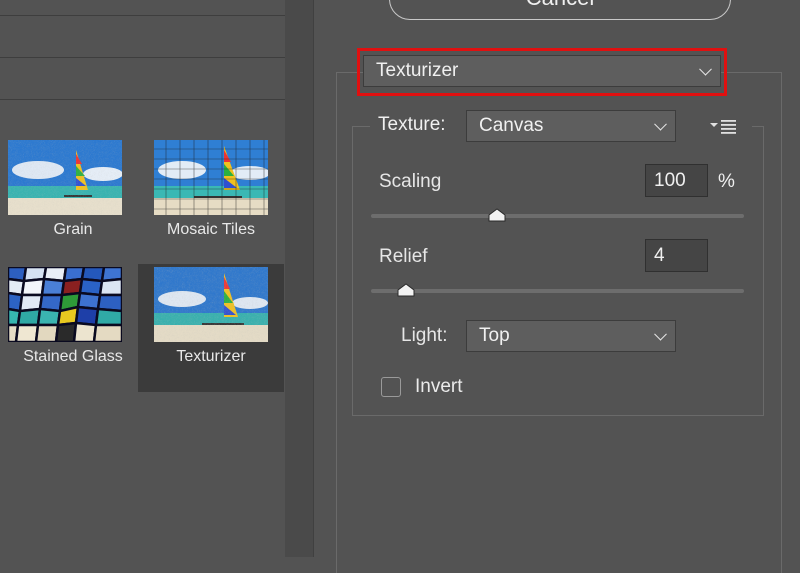  What do you see at coordinates (571, 126) in the screenshot?
I see `texture-select: Canvas` at bounding box center [571, 126].